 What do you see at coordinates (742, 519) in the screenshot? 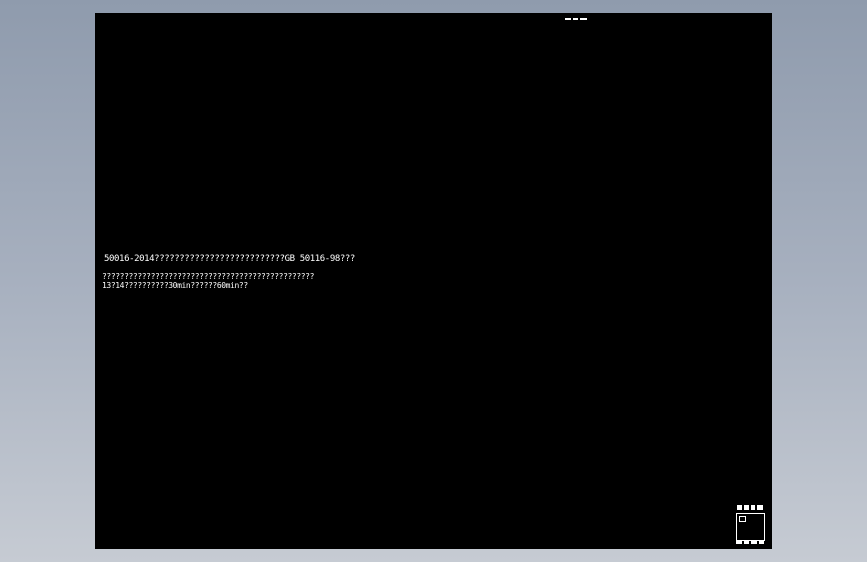
I see `title-block-cell` at bounding box center [742, 519].